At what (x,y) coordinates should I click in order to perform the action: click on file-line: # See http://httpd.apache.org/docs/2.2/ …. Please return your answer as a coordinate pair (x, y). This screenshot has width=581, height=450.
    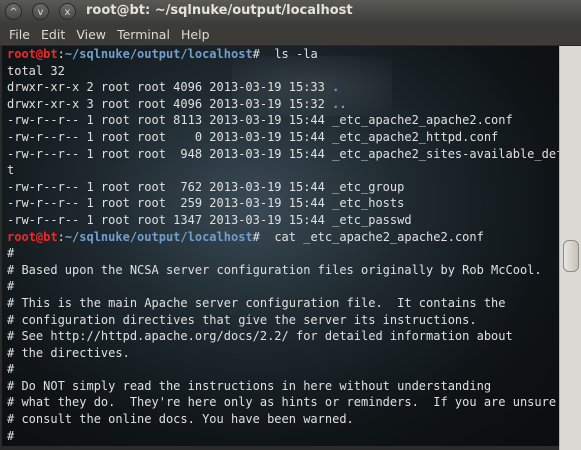
    Looking at the image, I should click on (260, 336).